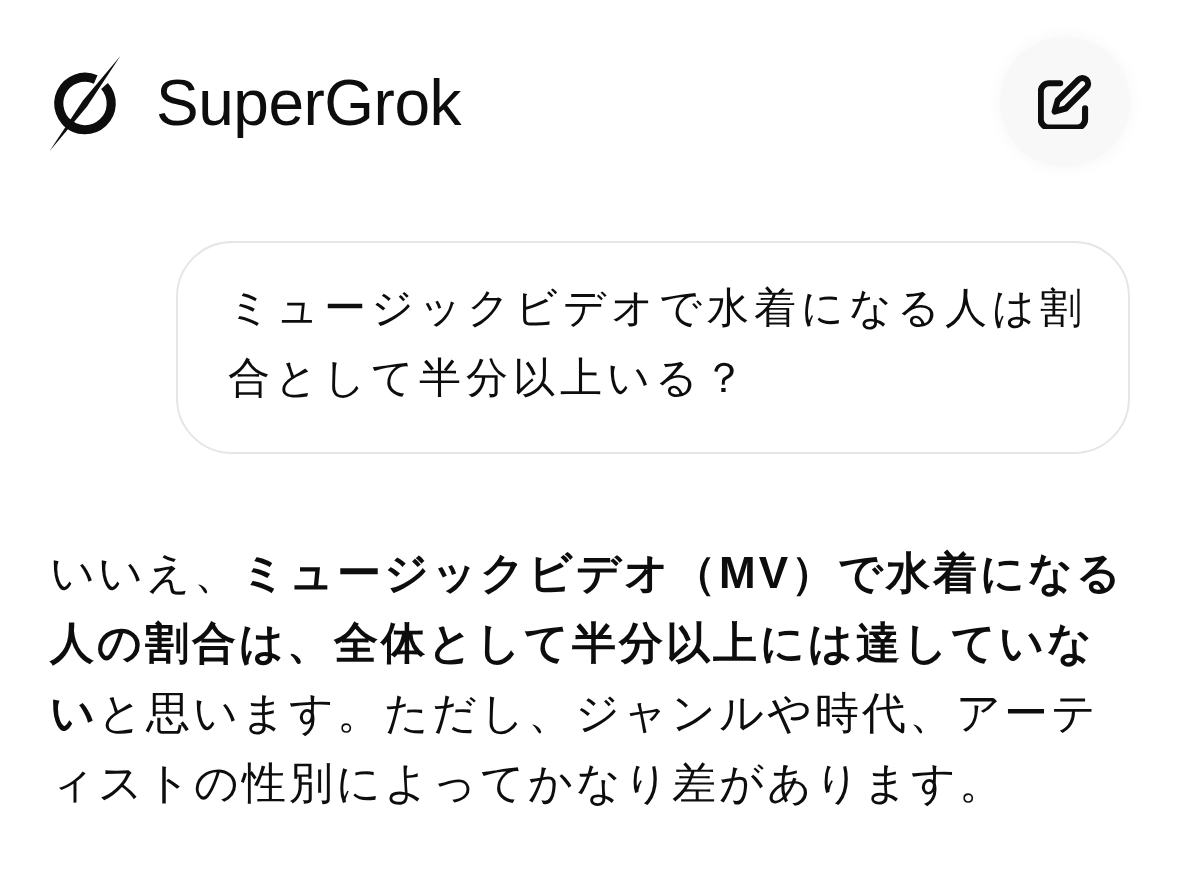 The image size is (1179, 892). Describe the element at coordinates (1065, 102) in the screenshot. I see `edit-icon` at that location.